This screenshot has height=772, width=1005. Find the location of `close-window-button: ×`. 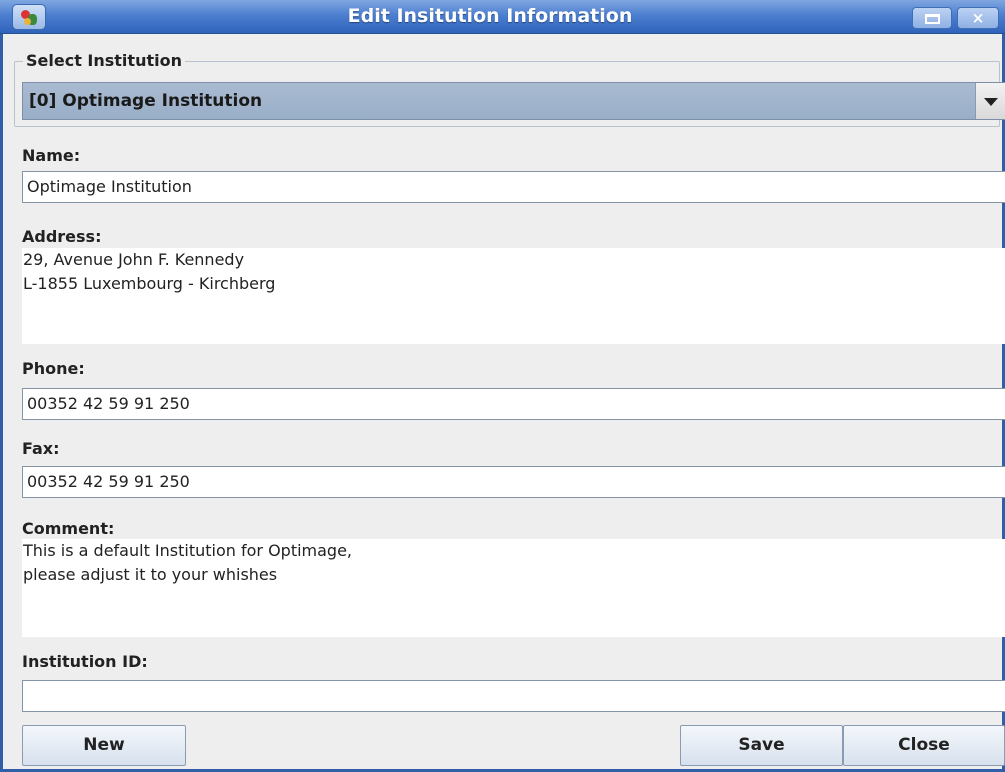

close-window-button: × is located at coordinates (978, 18).